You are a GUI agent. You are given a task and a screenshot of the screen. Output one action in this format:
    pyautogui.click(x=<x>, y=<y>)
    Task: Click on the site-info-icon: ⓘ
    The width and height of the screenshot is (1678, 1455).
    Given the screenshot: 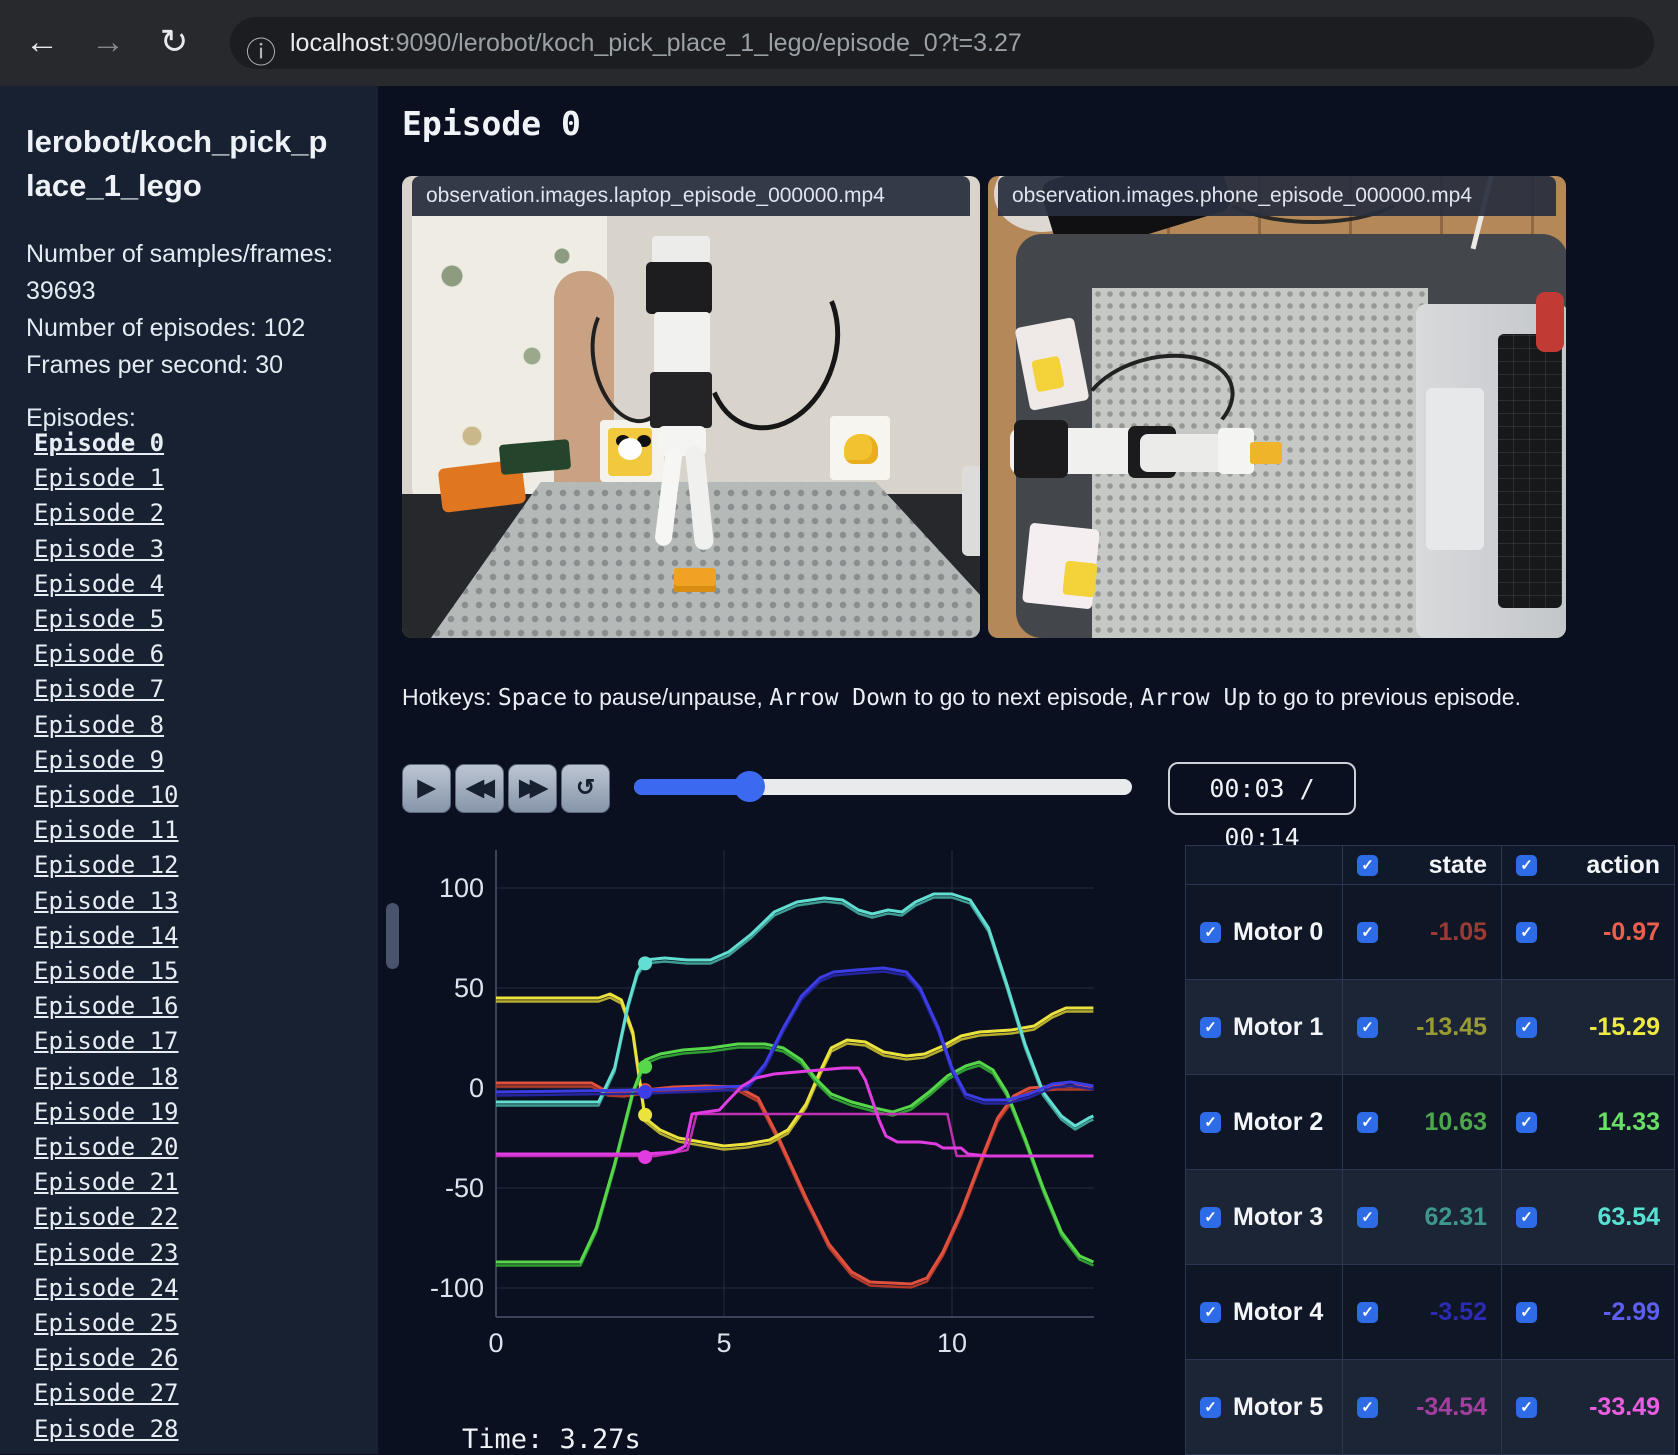 What is the action you would take?
    pyautogui.click(x=261, y=50)
    